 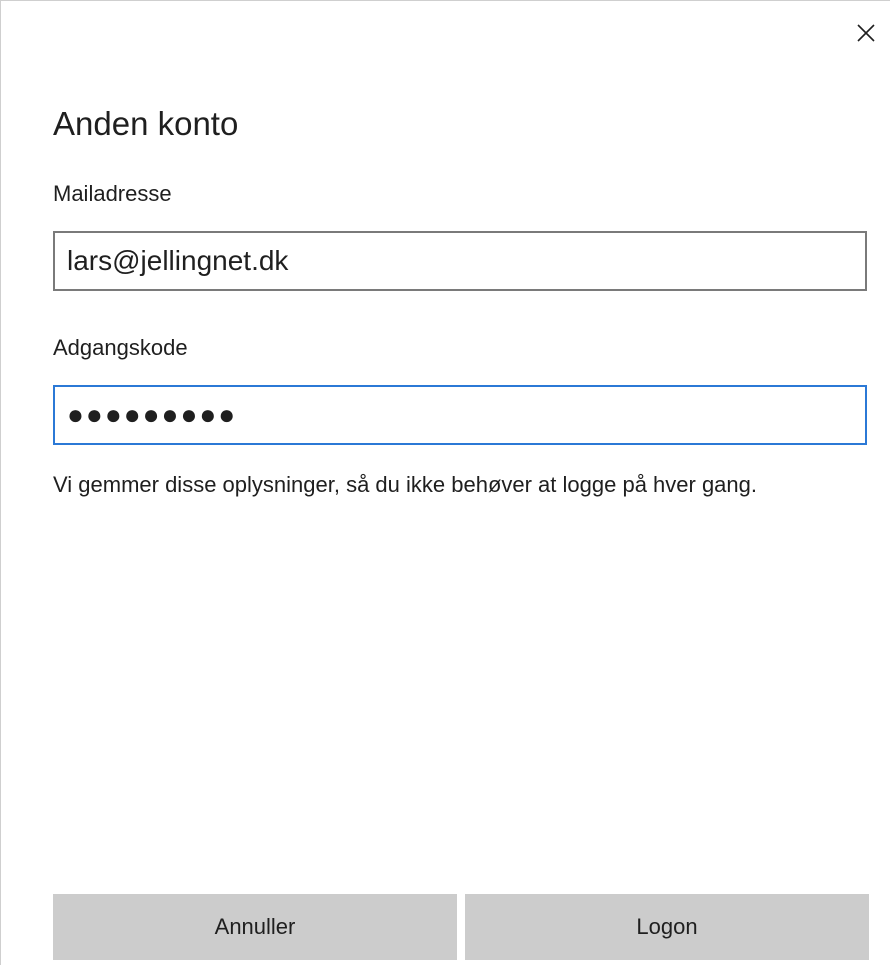 I want to click on logon-button: Logon, so click(x=667, y=927).